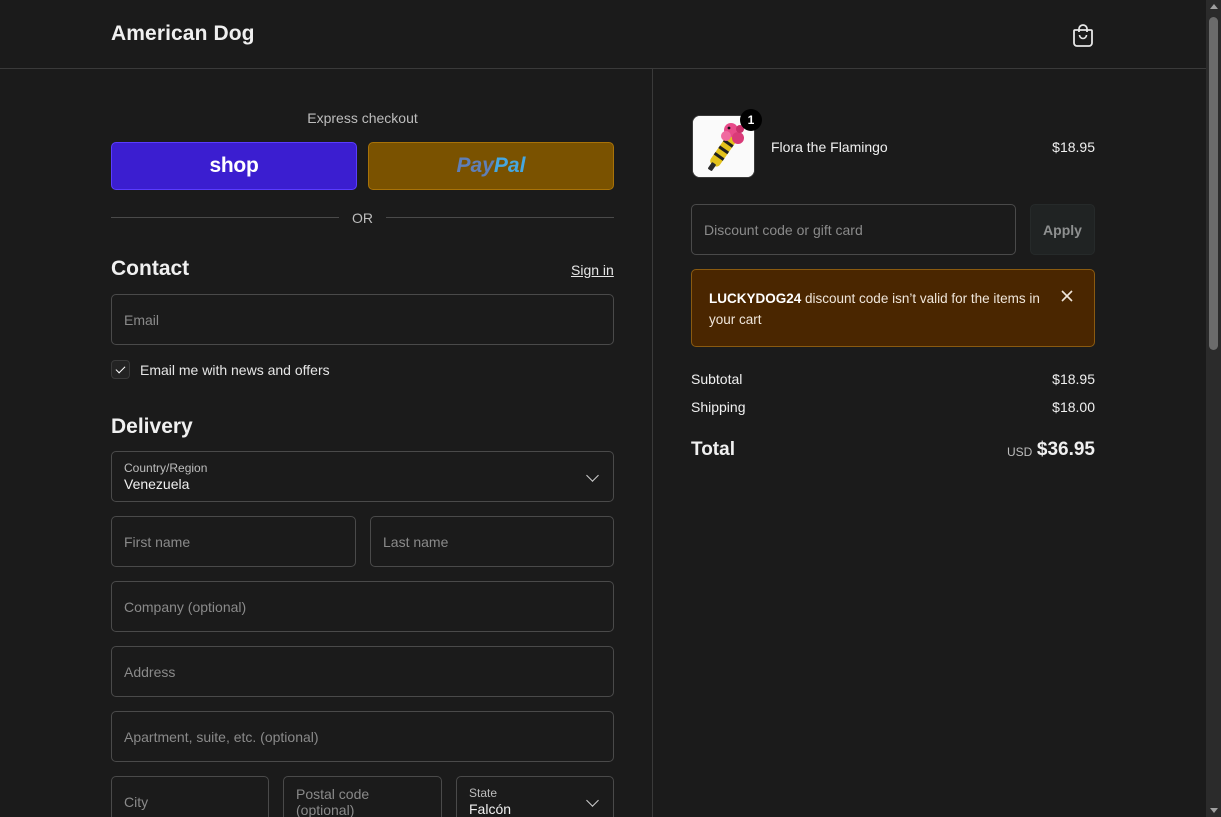 This screenshot has height=817, width=1221. I want to click on shipping-label: Shipping, so click(718, 407).